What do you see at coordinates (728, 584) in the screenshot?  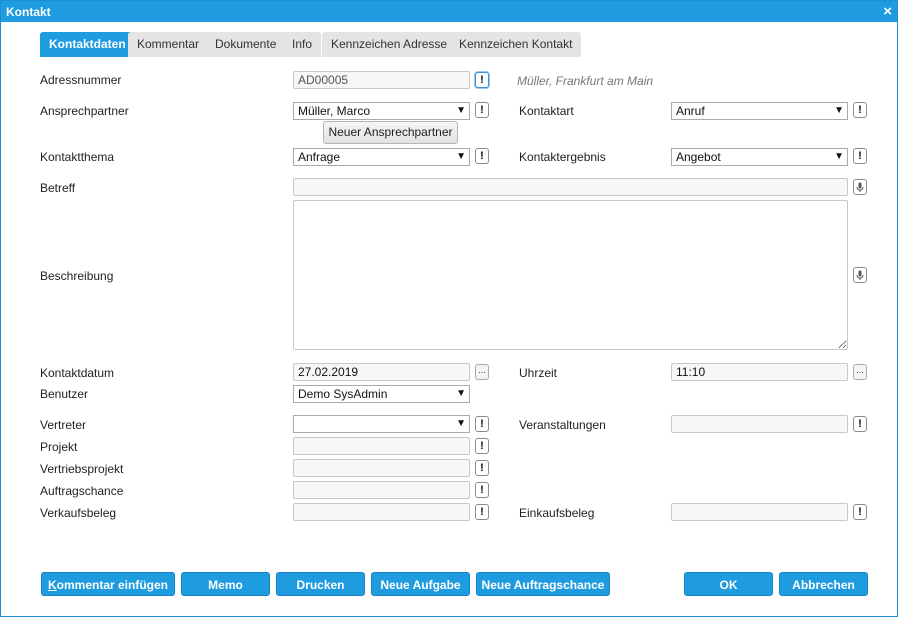 I see `ok-button: OK` at bounding box center [728, 584].